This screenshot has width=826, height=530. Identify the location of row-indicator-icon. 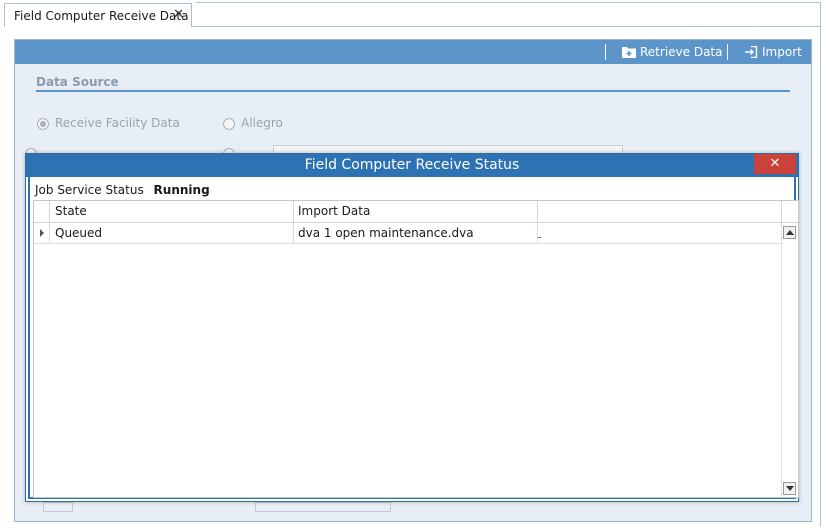
(42, 233).